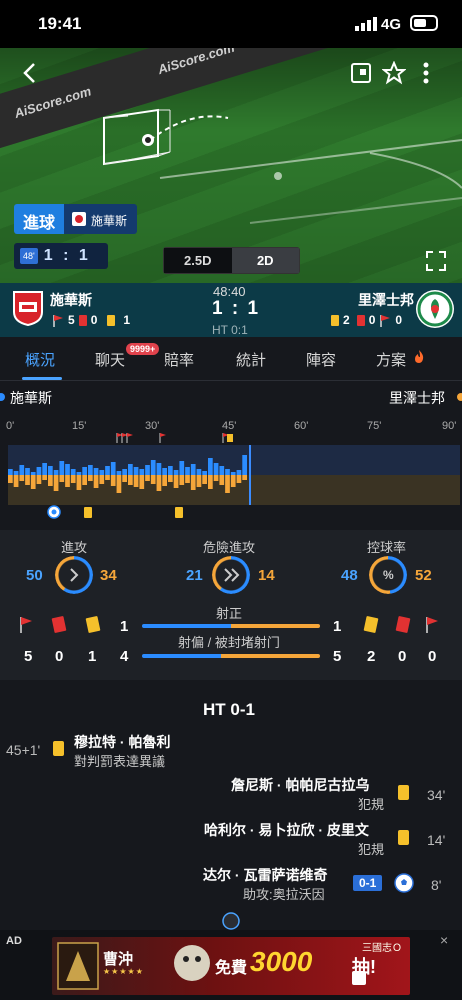  What do you see at coordinates (321, 359) in the screenshot?
I see `tab-lineups: 陣容` at bounding box center [321, 359].